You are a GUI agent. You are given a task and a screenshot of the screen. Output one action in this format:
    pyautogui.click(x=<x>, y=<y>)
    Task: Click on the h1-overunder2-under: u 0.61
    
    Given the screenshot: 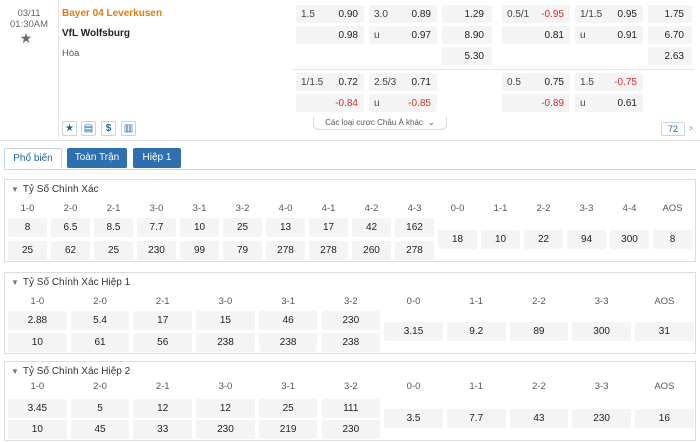 What is the action you would take?
    pyautogui.click(x=609, y=103)
    